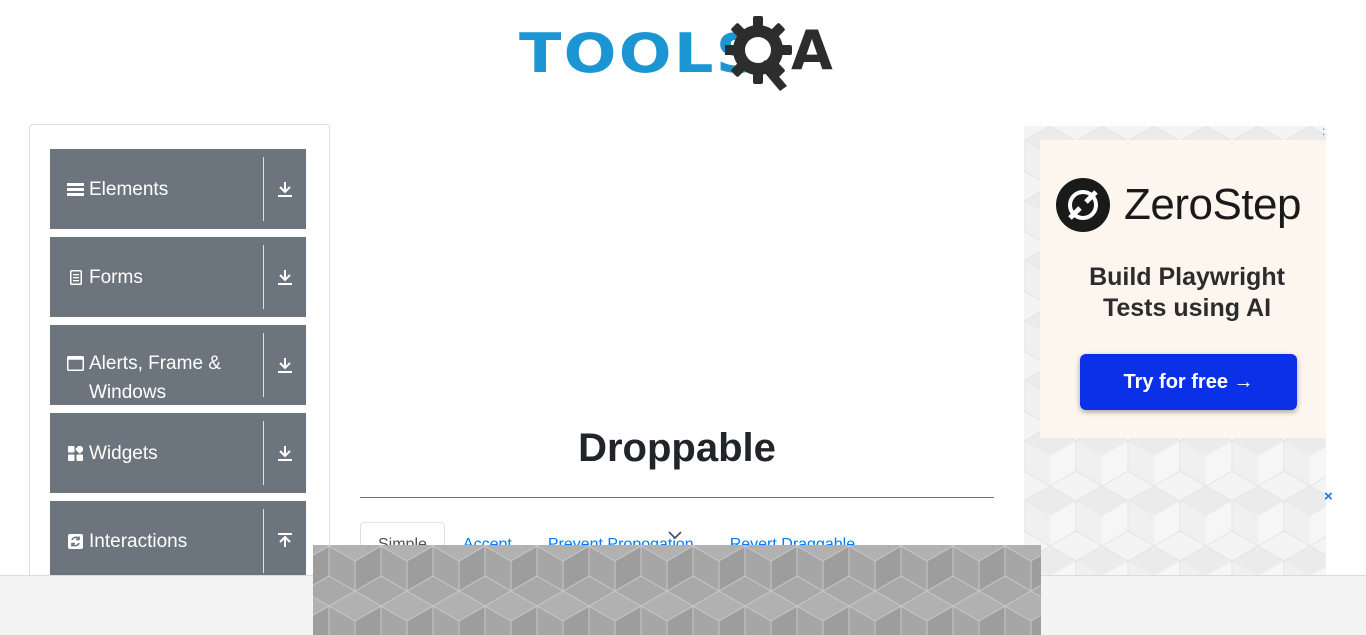 This screenshot has height=635, width=1366. What do you see at coordinates (1182, 293) in the screenshot?
I see `ad-headline: Build Playwright Tests using AI` at bounding box center [1182, 293].